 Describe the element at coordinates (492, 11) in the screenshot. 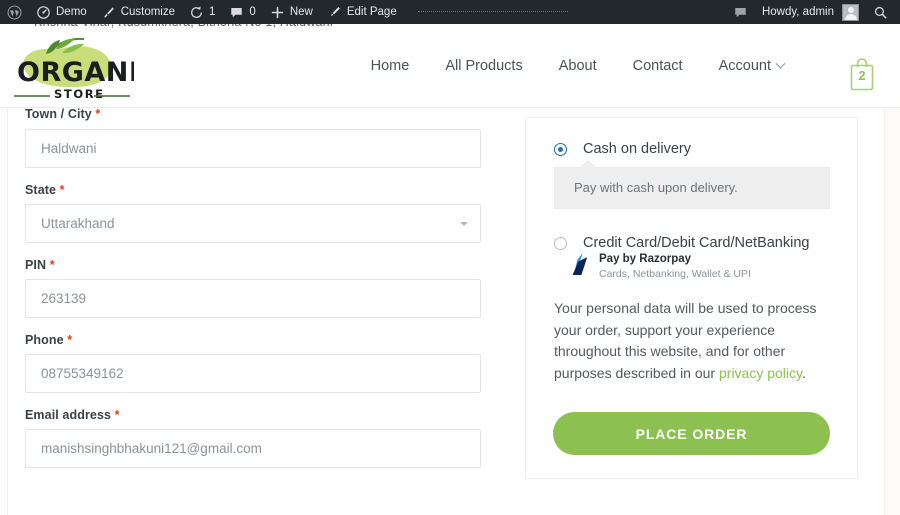

I see `adminbar-dotted-rule` at that location.